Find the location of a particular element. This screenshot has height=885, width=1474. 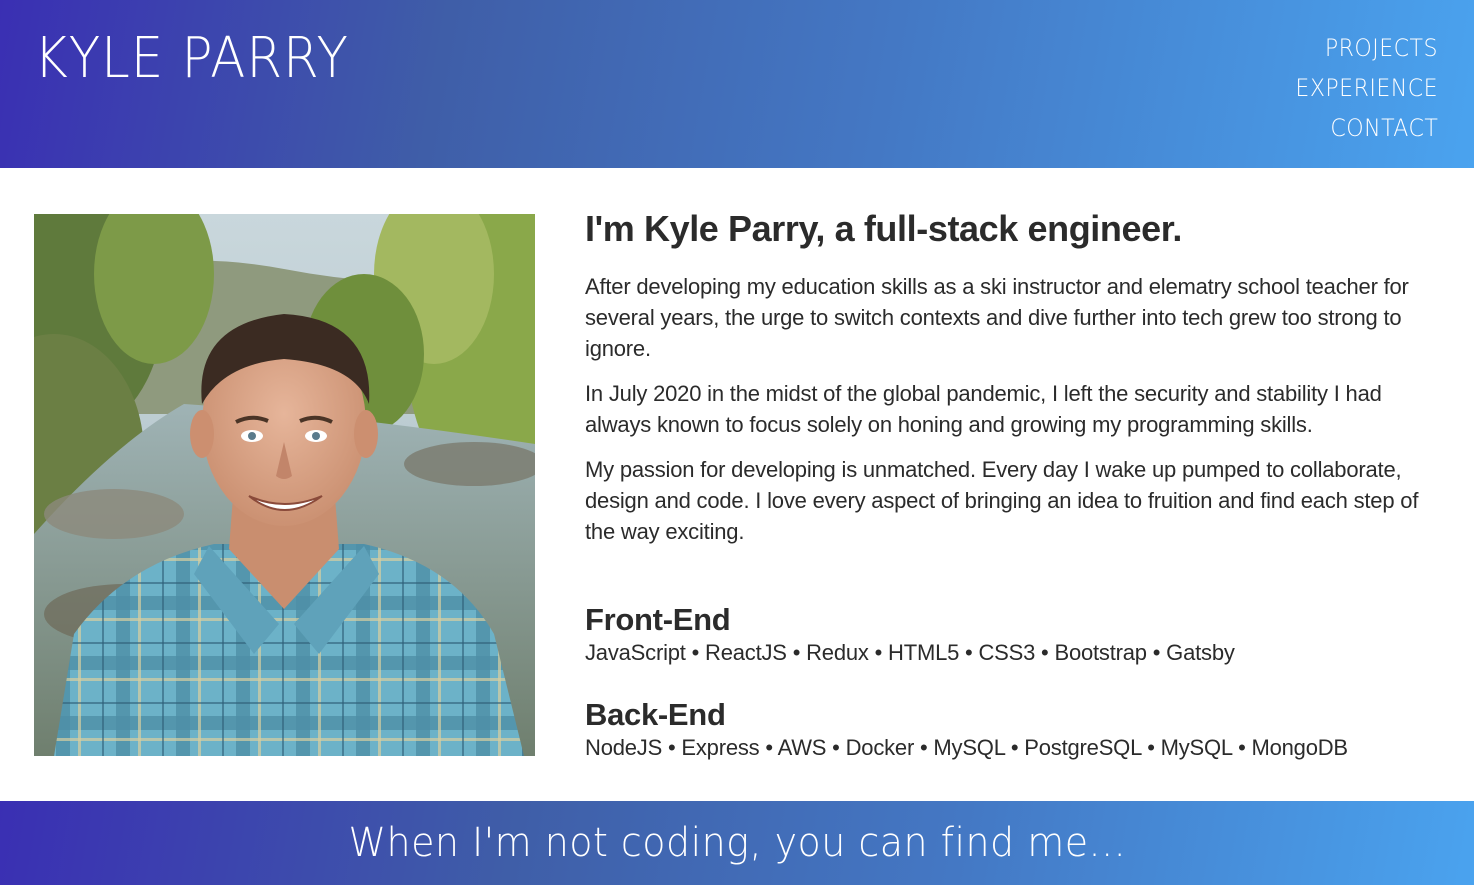

main-nav: PROJECTS EXPERIENCE CONTACT is located at coordinates (1360, 88).